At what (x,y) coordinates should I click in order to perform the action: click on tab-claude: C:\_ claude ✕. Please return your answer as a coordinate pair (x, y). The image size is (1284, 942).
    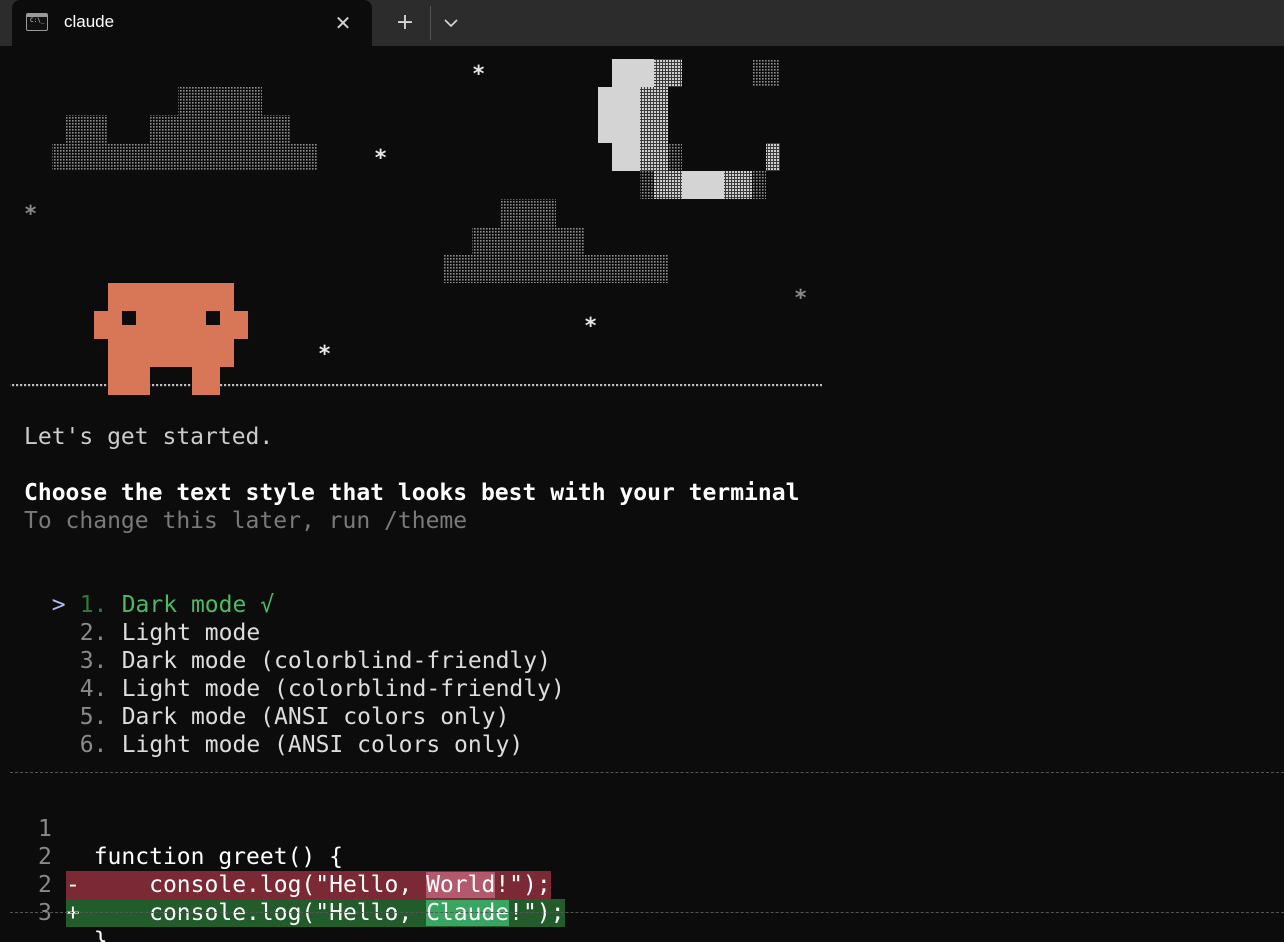
    Looking at the image, I should click on (192, 23).